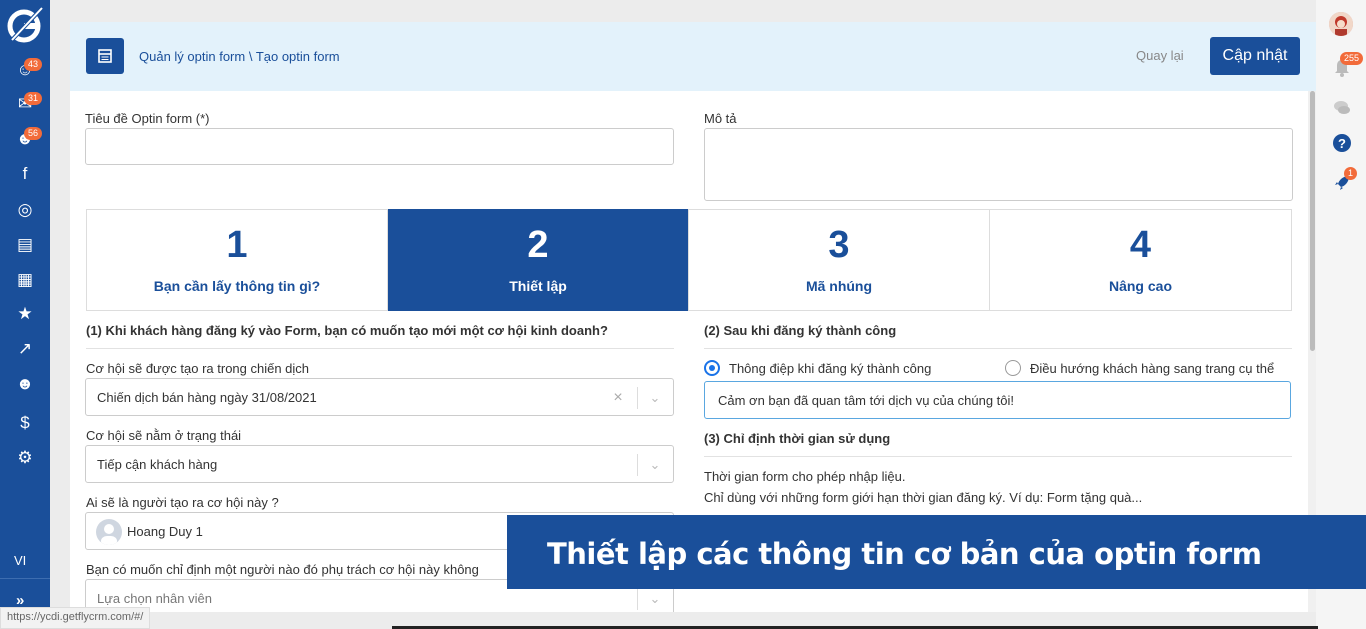 Image resolution: width=1366 pixels, height=629 pixels. What do you see at coordinates (33, 98) in the screenshot?
I see `sidebar-badge: 31` at bounding box center [33, 98].